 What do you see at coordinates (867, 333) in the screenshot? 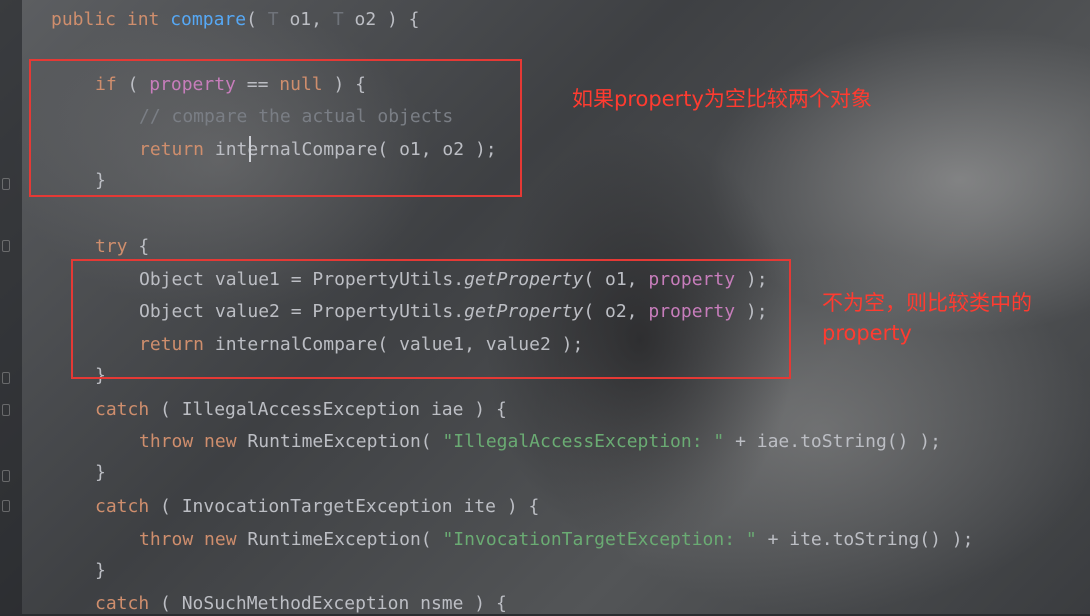
I see `annotation-note-property: property` at bounding box center [867, 333].